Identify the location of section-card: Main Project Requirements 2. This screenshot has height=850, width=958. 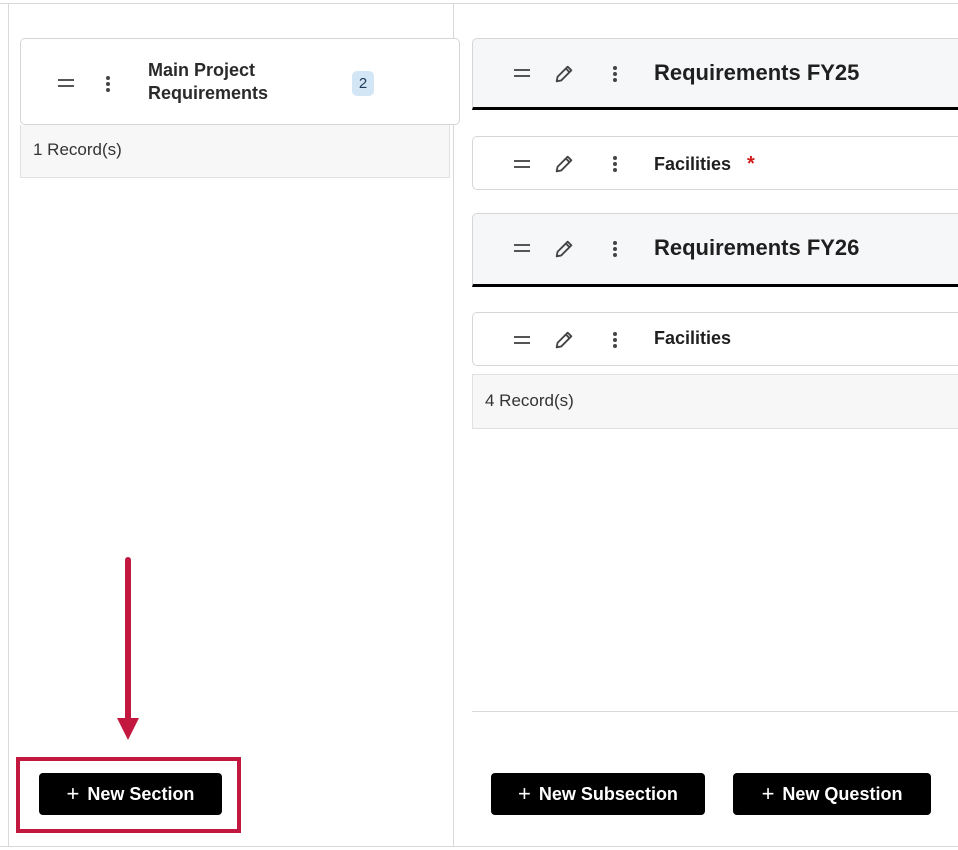
(240, 81).